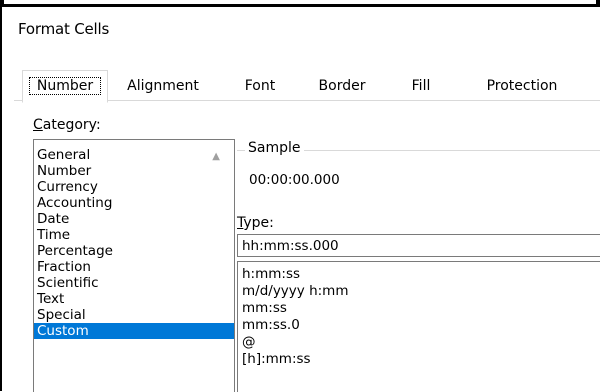  Describe the element at coordinates (418, 245) in the screenshot. I see `type-input: hh:mm:ss.000` at that location.